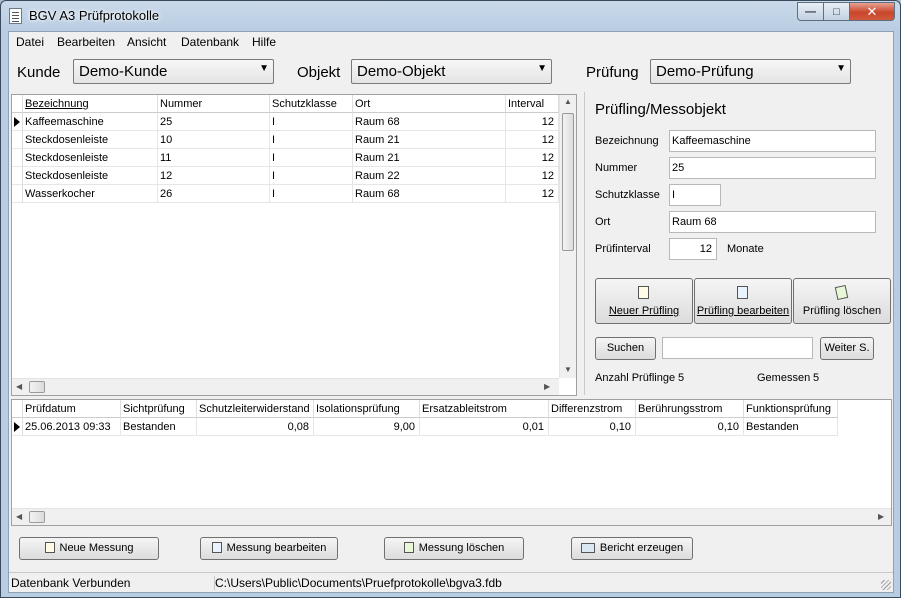  Describe the element at coordinates (641, 548) in the screenshot. I see `report-label: Bericht erzeugen` at that location.